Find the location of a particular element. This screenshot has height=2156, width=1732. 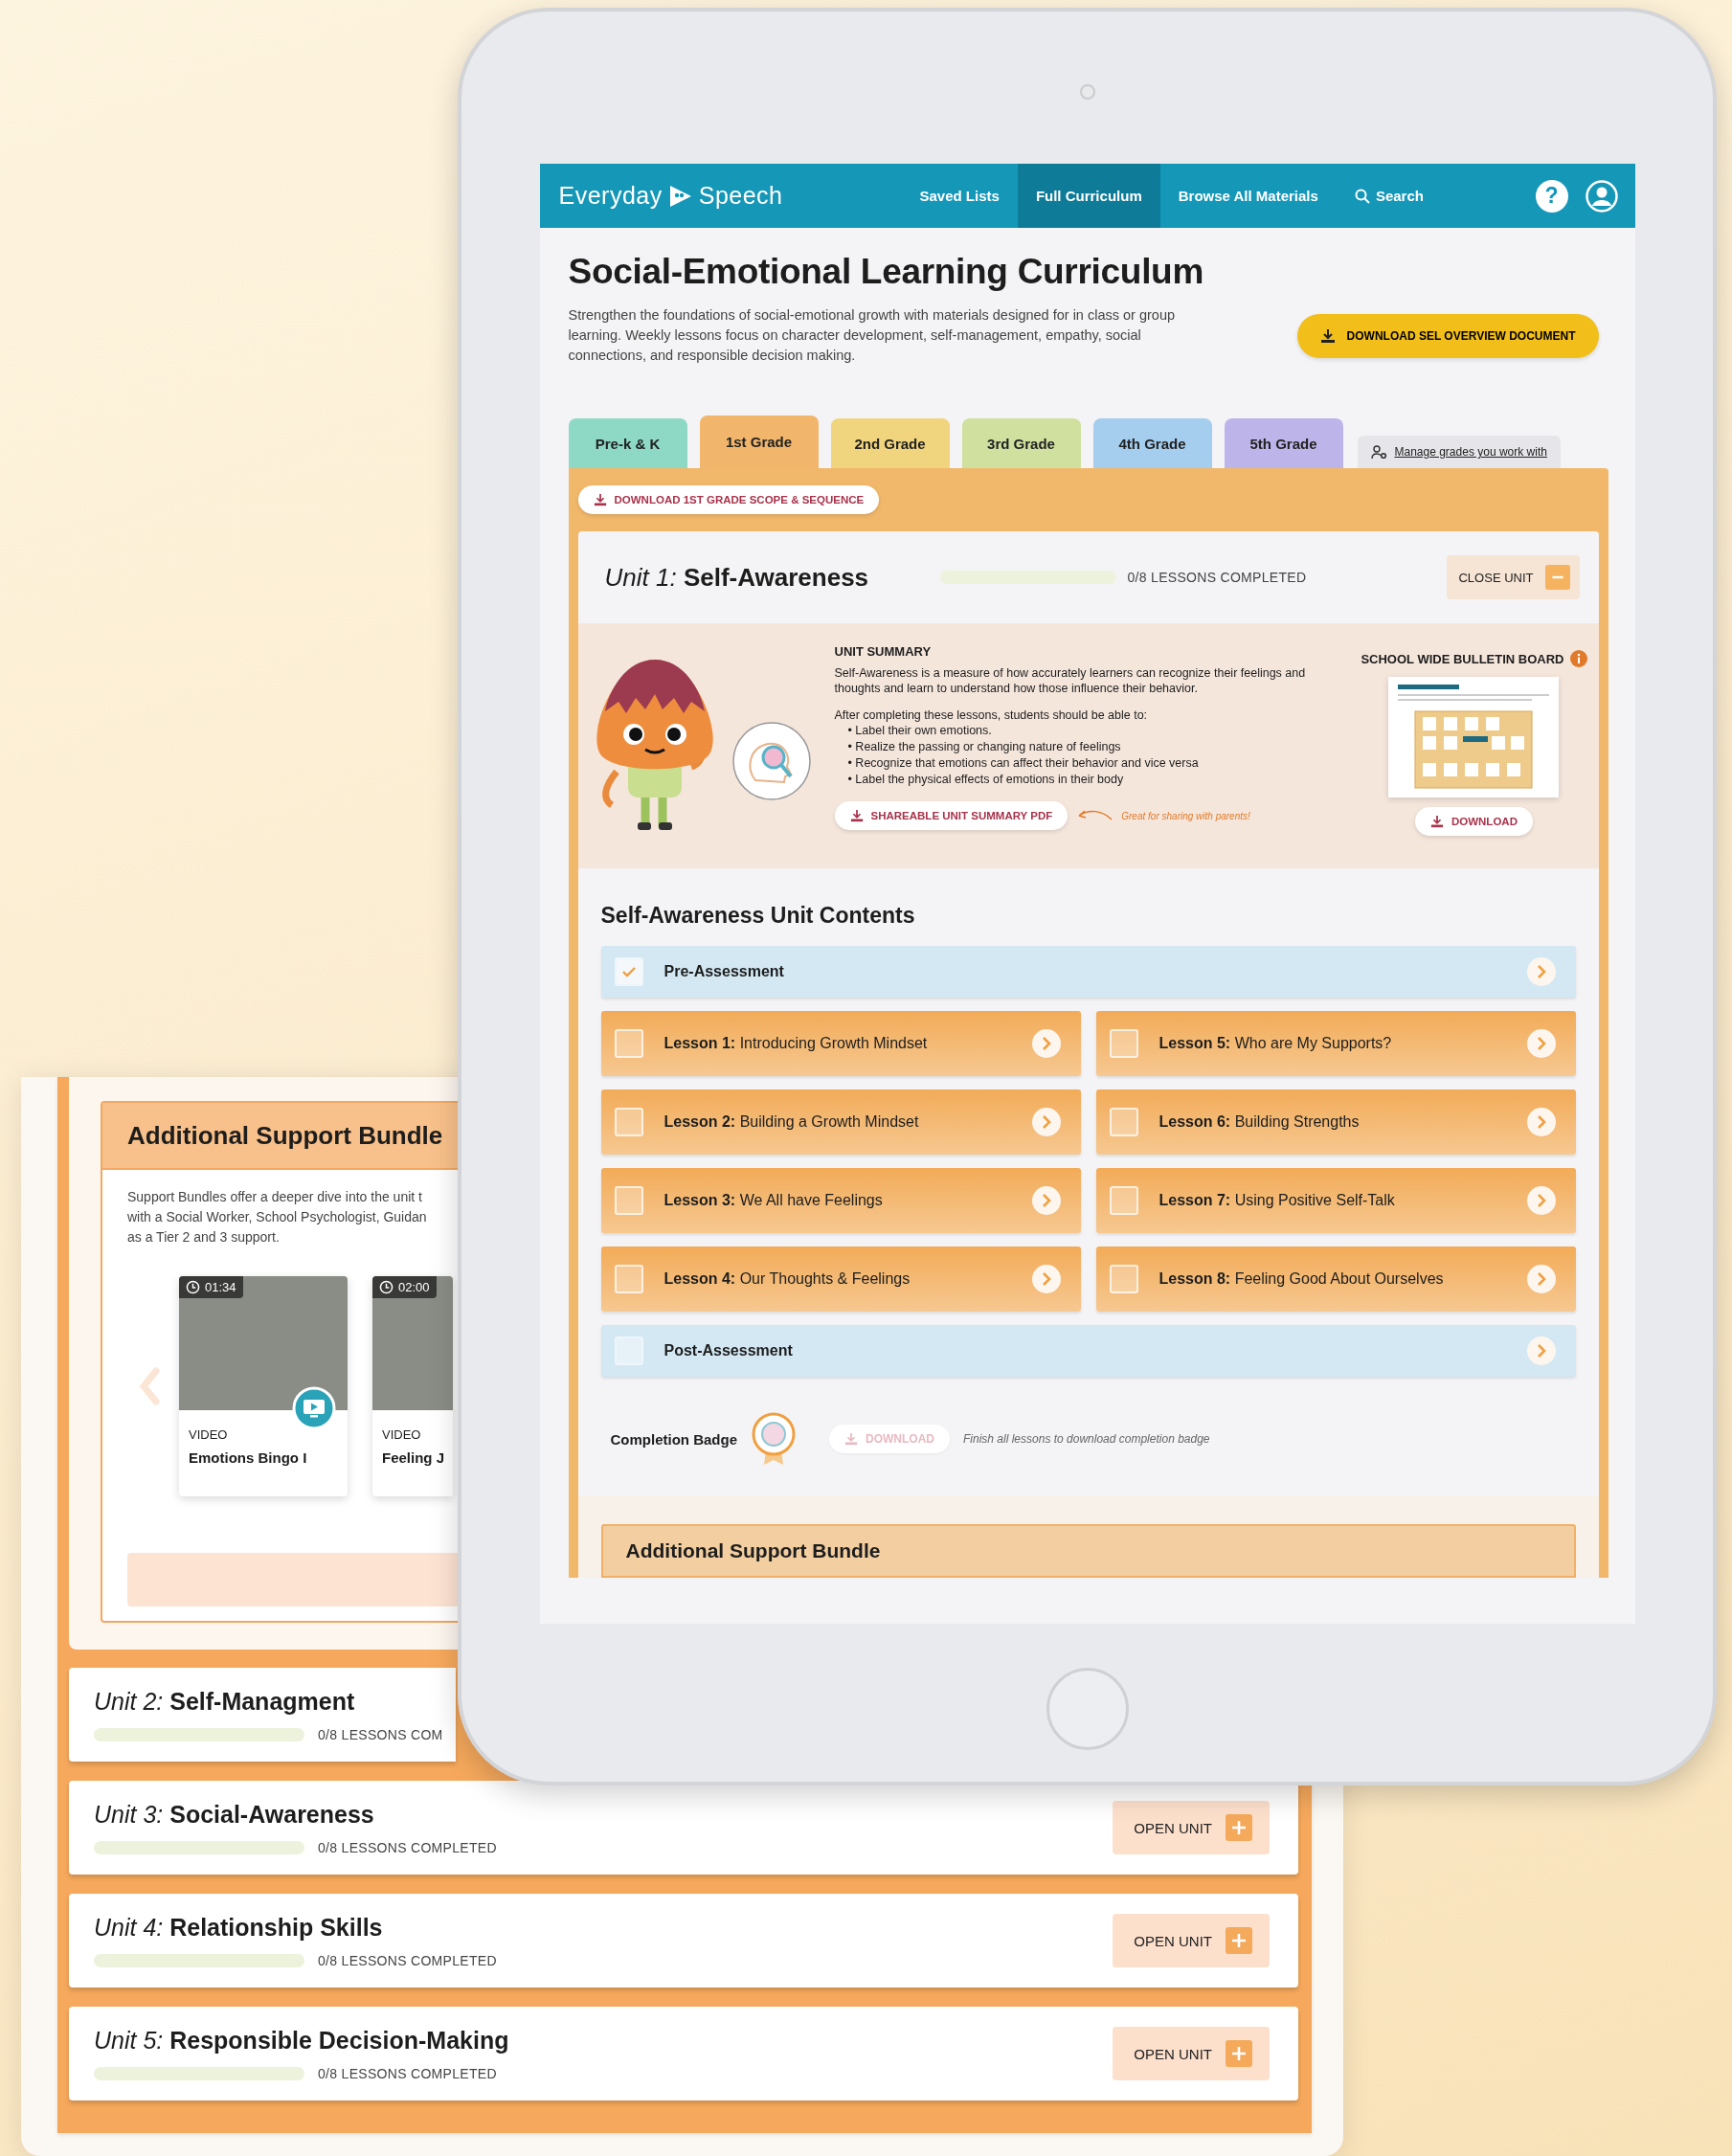

lesson-row: Lesson 3: We All have Feelings is located at coordinates (840, 1200).